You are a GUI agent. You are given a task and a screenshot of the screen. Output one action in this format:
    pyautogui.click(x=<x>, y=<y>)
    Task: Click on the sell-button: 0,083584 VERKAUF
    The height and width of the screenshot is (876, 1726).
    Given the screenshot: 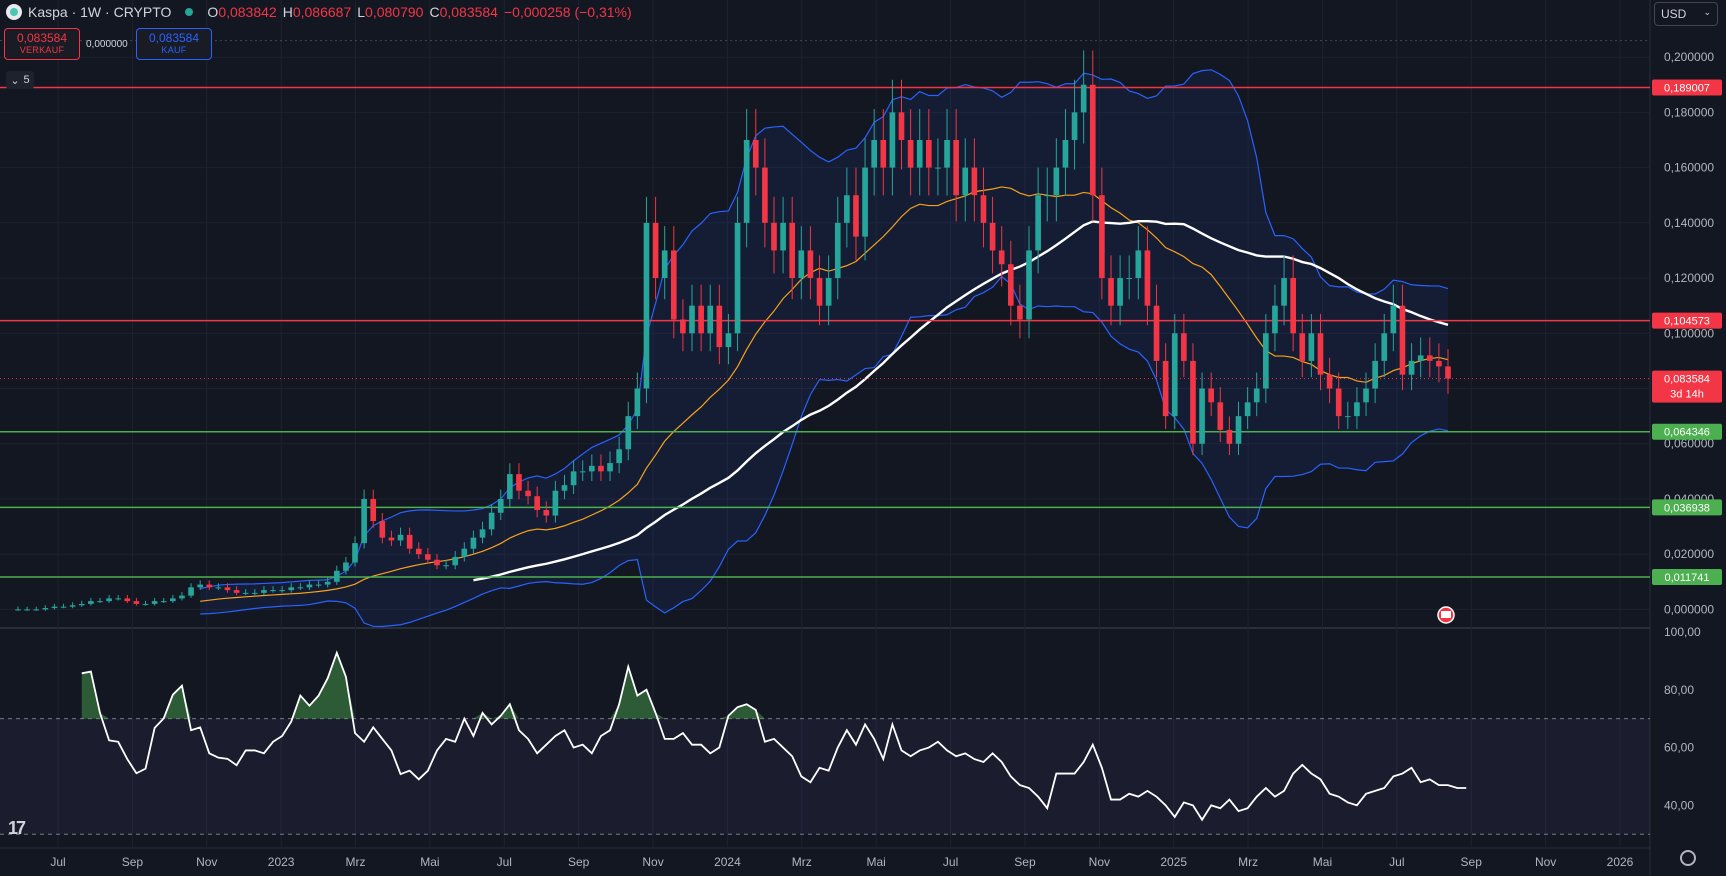 What is the action you would take?
    pyautogui.click(x=42, y=44)
    